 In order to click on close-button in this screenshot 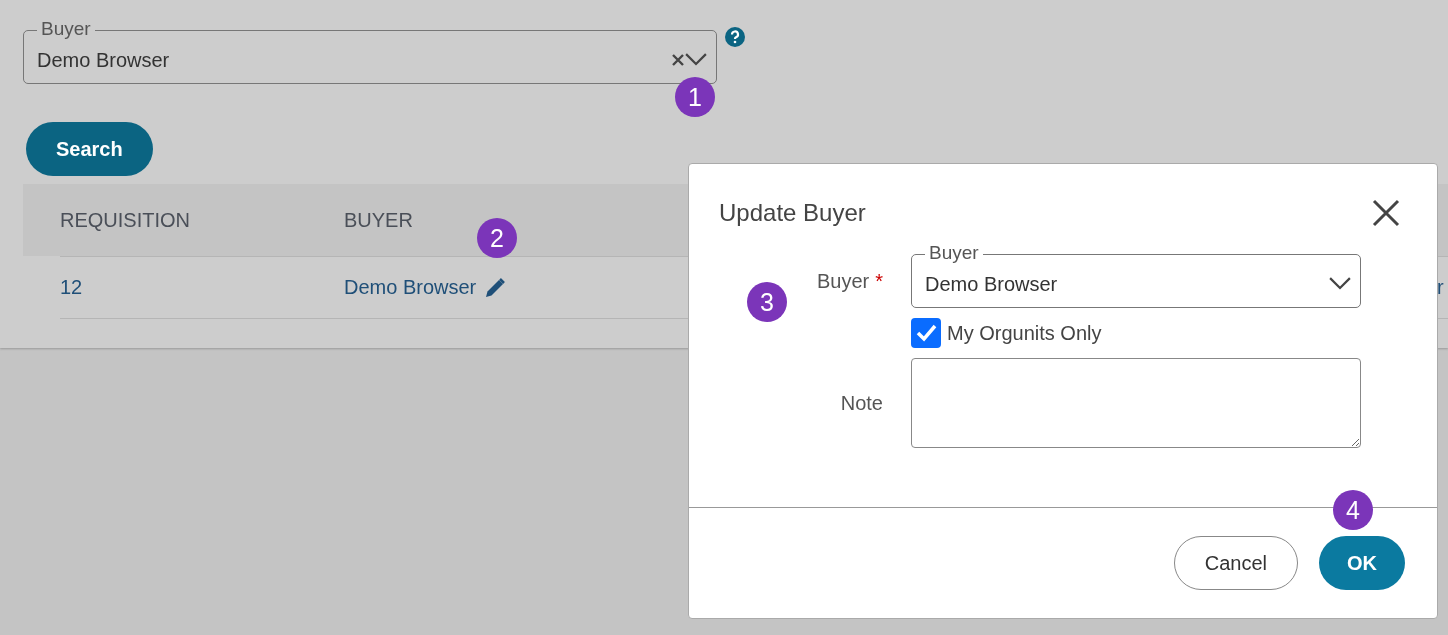, I will do `click(1386, 213)`.